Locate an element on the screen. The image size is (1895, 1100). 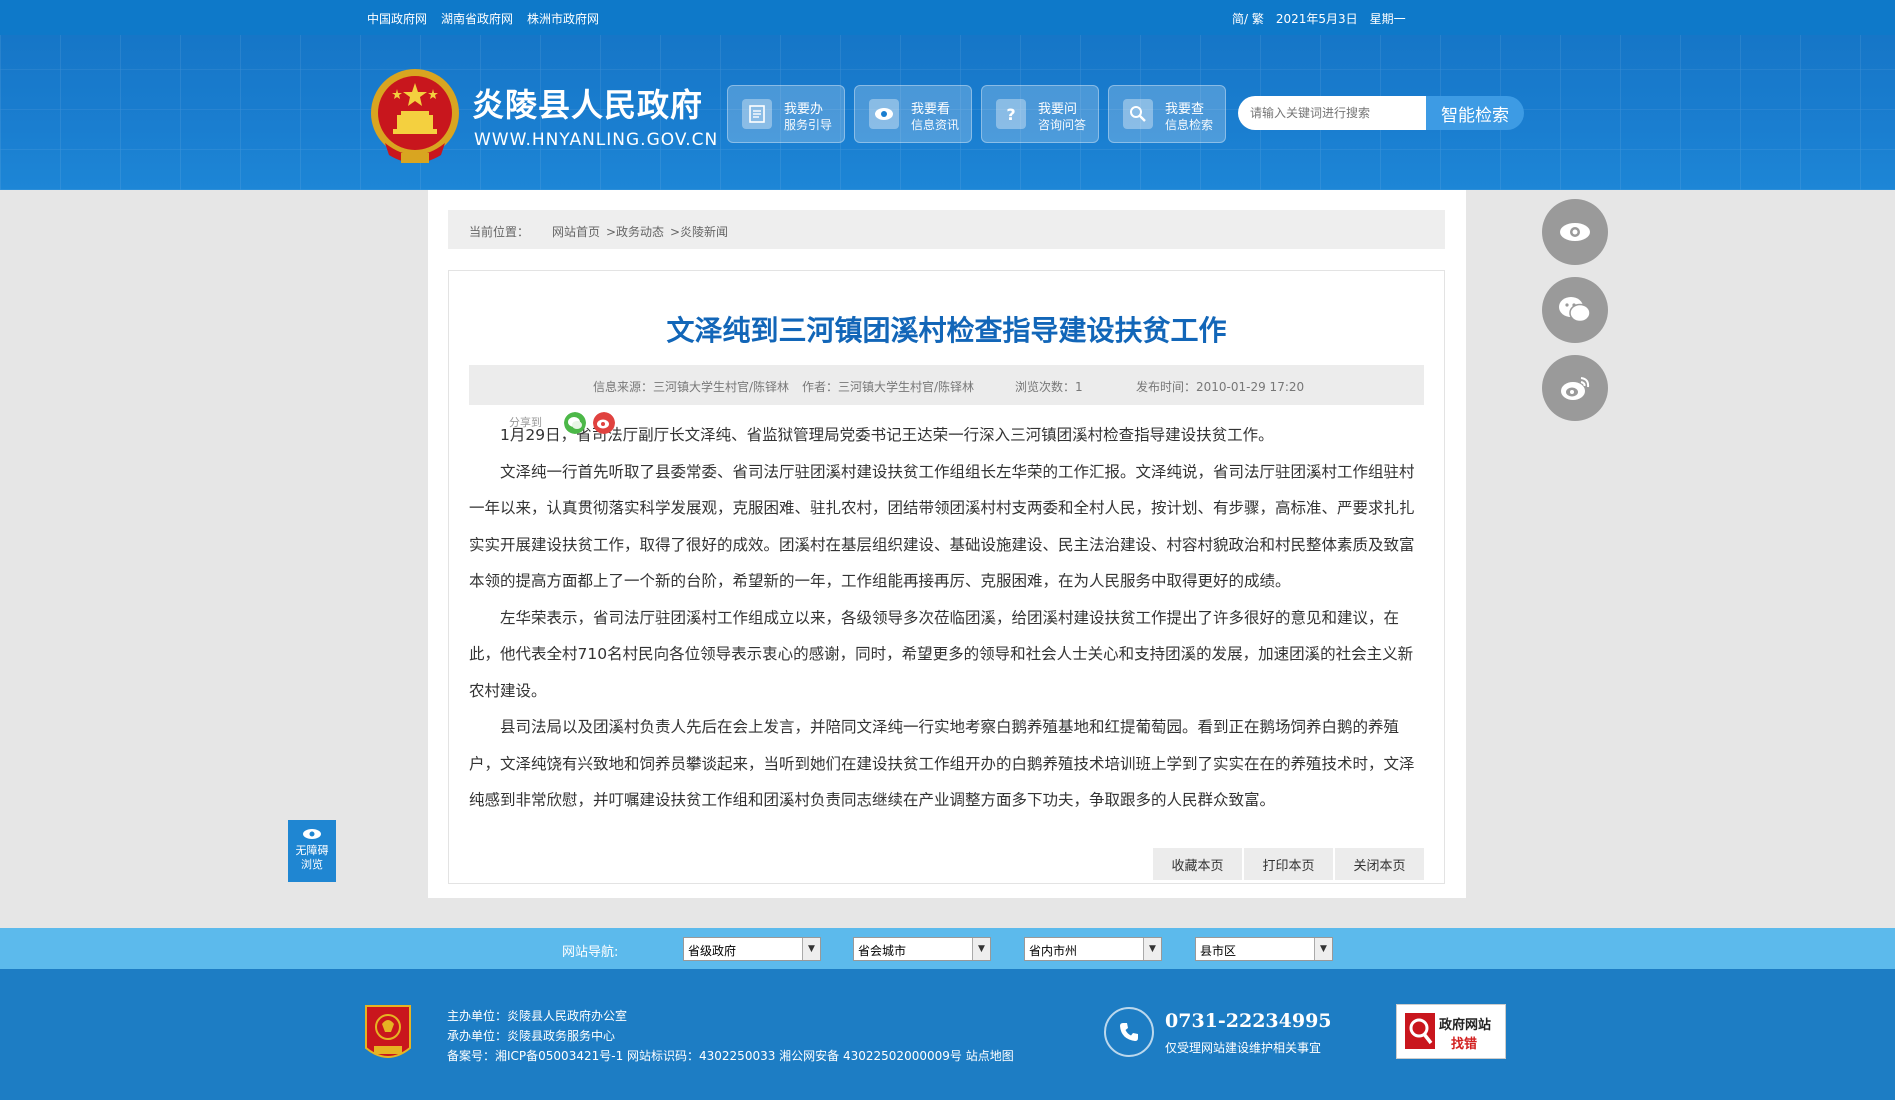
float-eye-button is located at coordinates (1575, 232).